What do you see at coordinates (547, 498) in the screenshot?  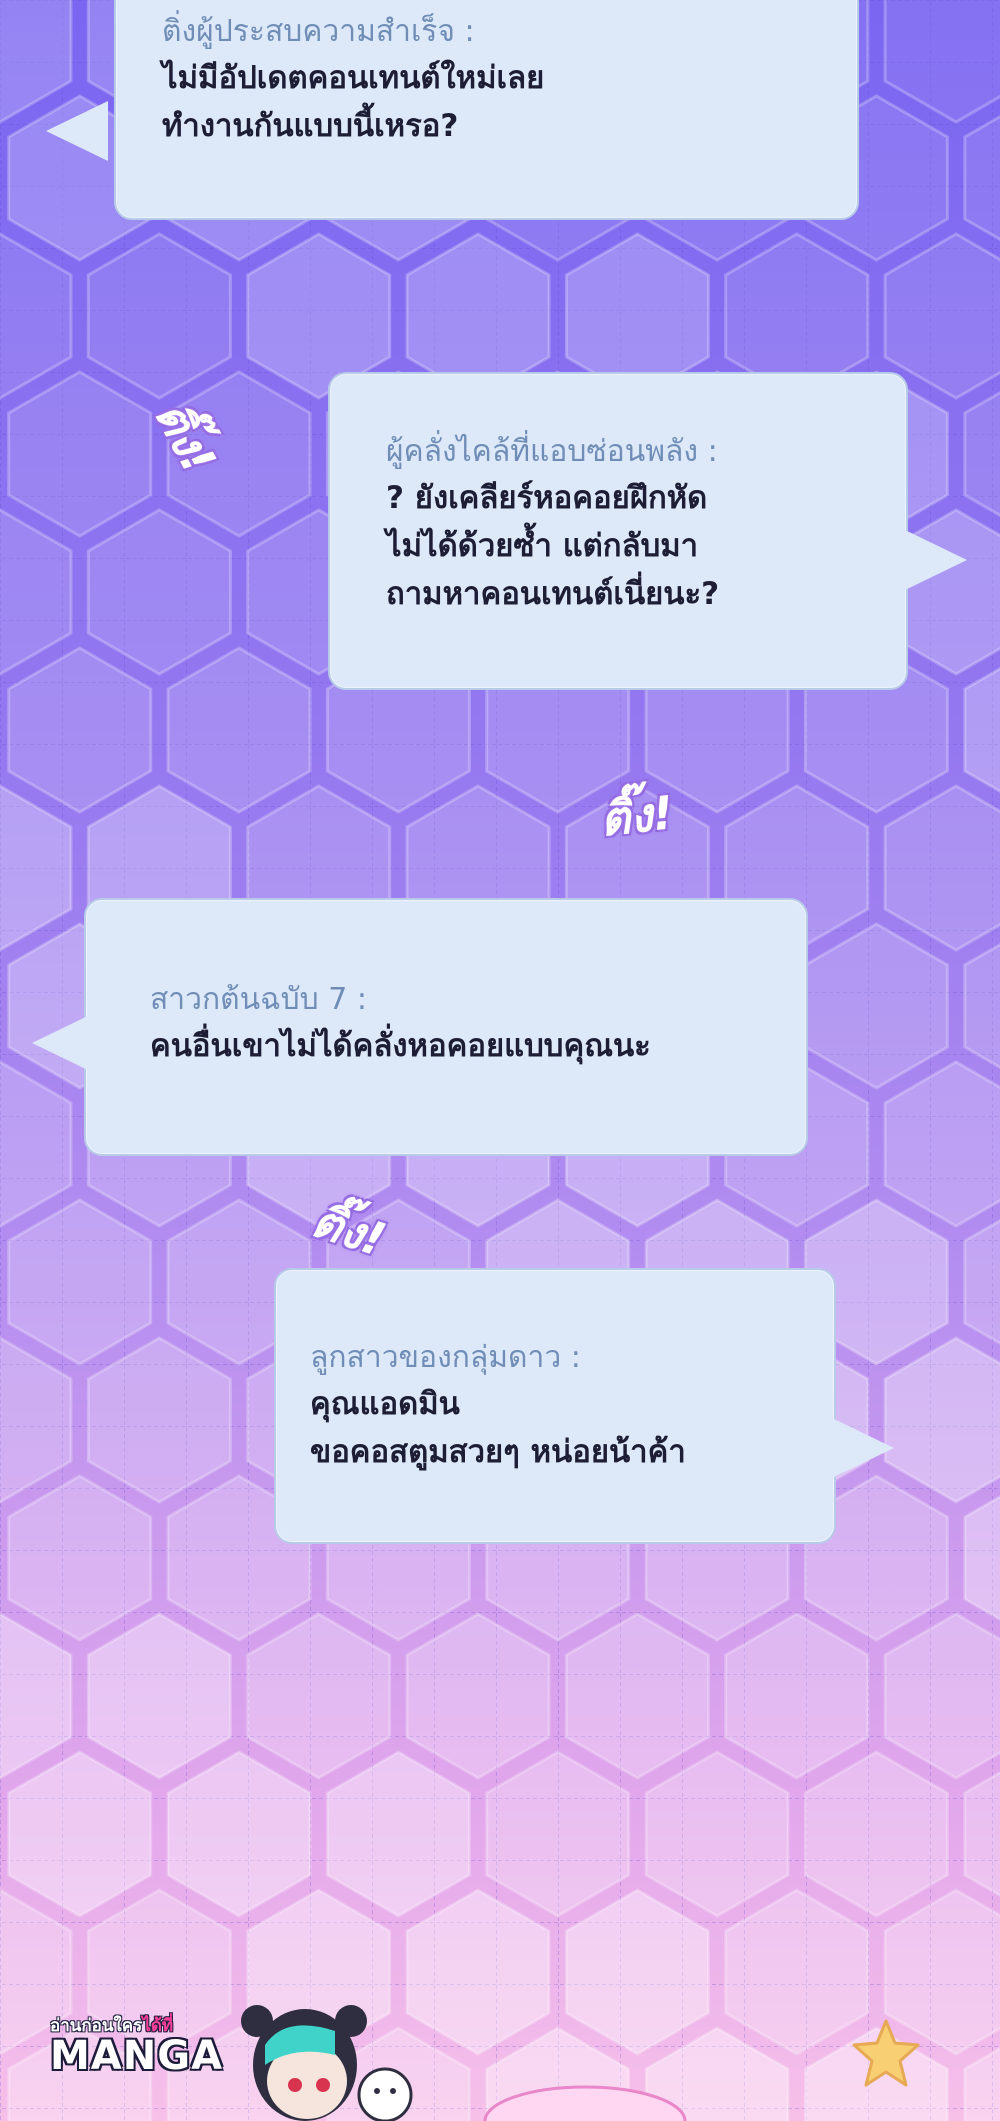 I see `message-line: ? ยังเคลียร์หอคอยฝึกหัด` at bounding box center [547, 498].